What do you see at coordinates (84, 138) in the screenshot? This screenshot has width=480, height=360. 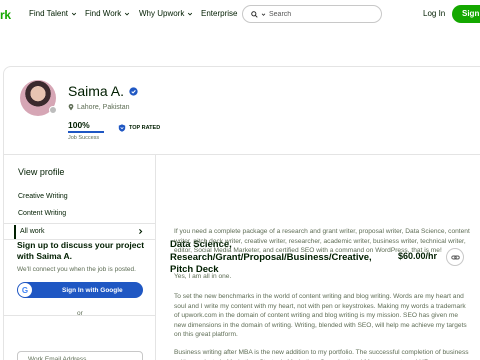 I see `job-success-label: Job Success` at bounding box center [84, 138].